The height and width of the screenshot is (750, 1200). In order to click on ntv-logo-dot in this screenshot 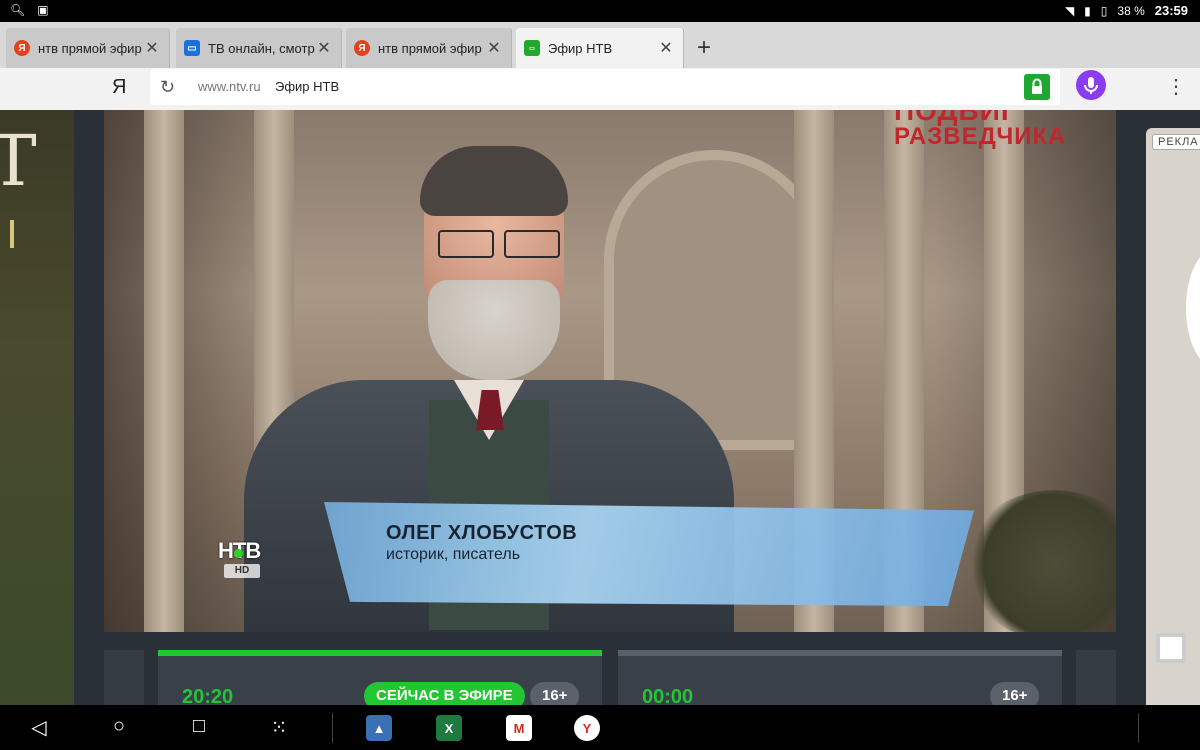, I will do `click(238, 553)`.